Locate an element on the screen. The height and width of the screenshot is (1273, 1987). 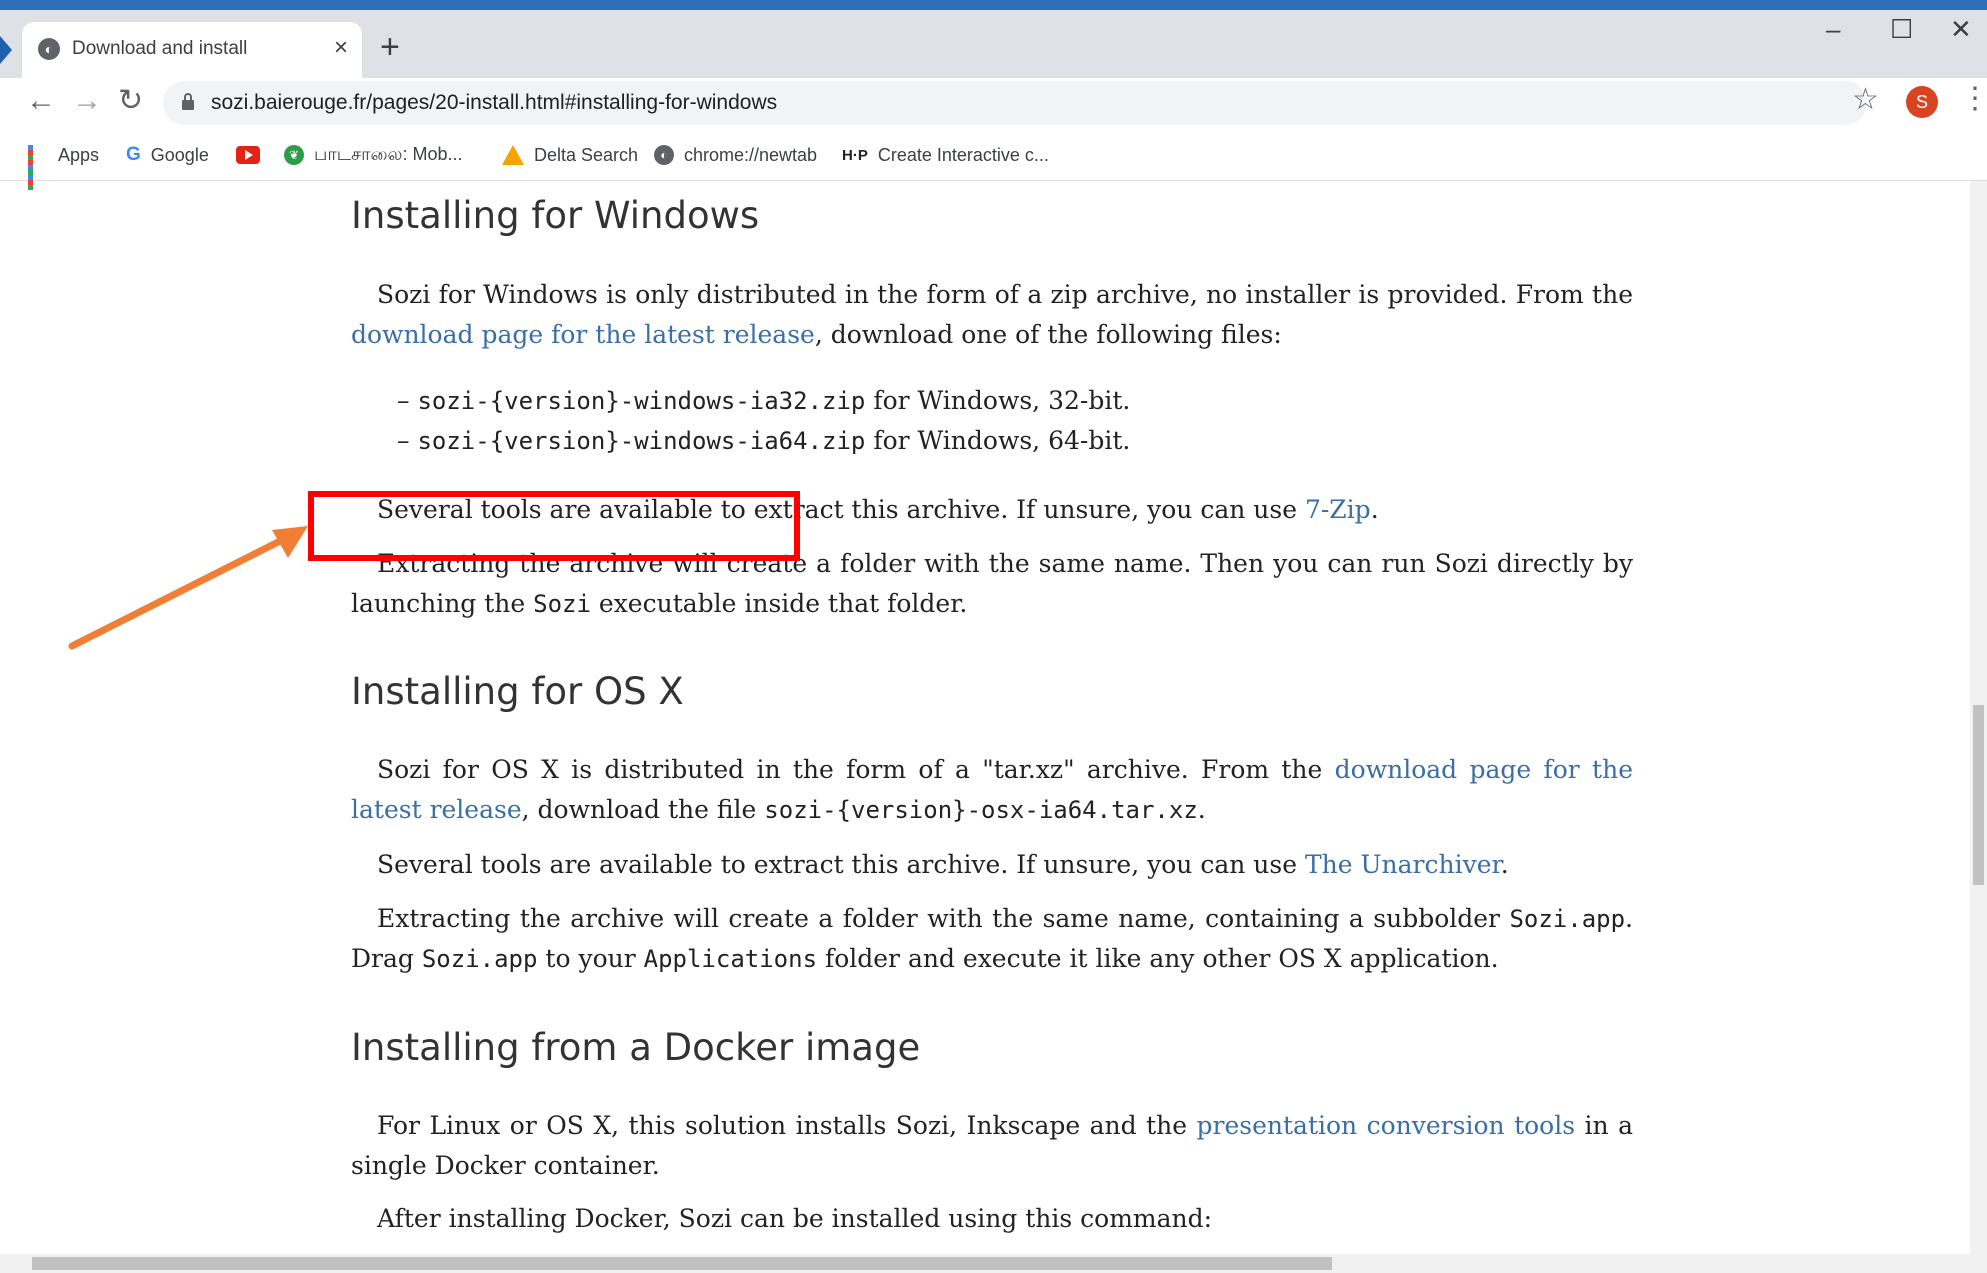
bookmark-delta-search: Delta Search is located at coordinates (570, 155).